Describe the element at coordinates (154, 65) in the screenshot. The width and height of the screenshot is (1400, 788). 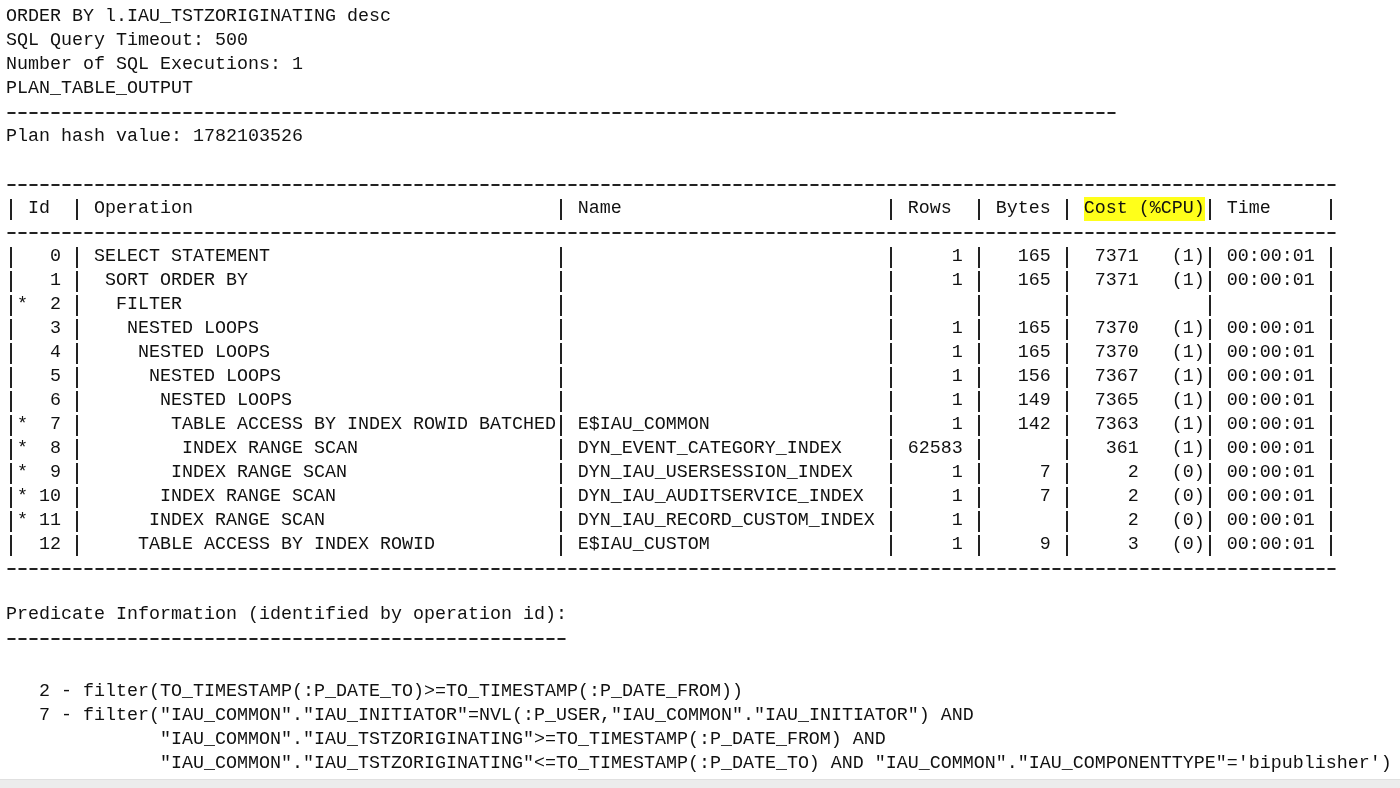
I see `output-line: Number of SQL Executions: 1` at that location.